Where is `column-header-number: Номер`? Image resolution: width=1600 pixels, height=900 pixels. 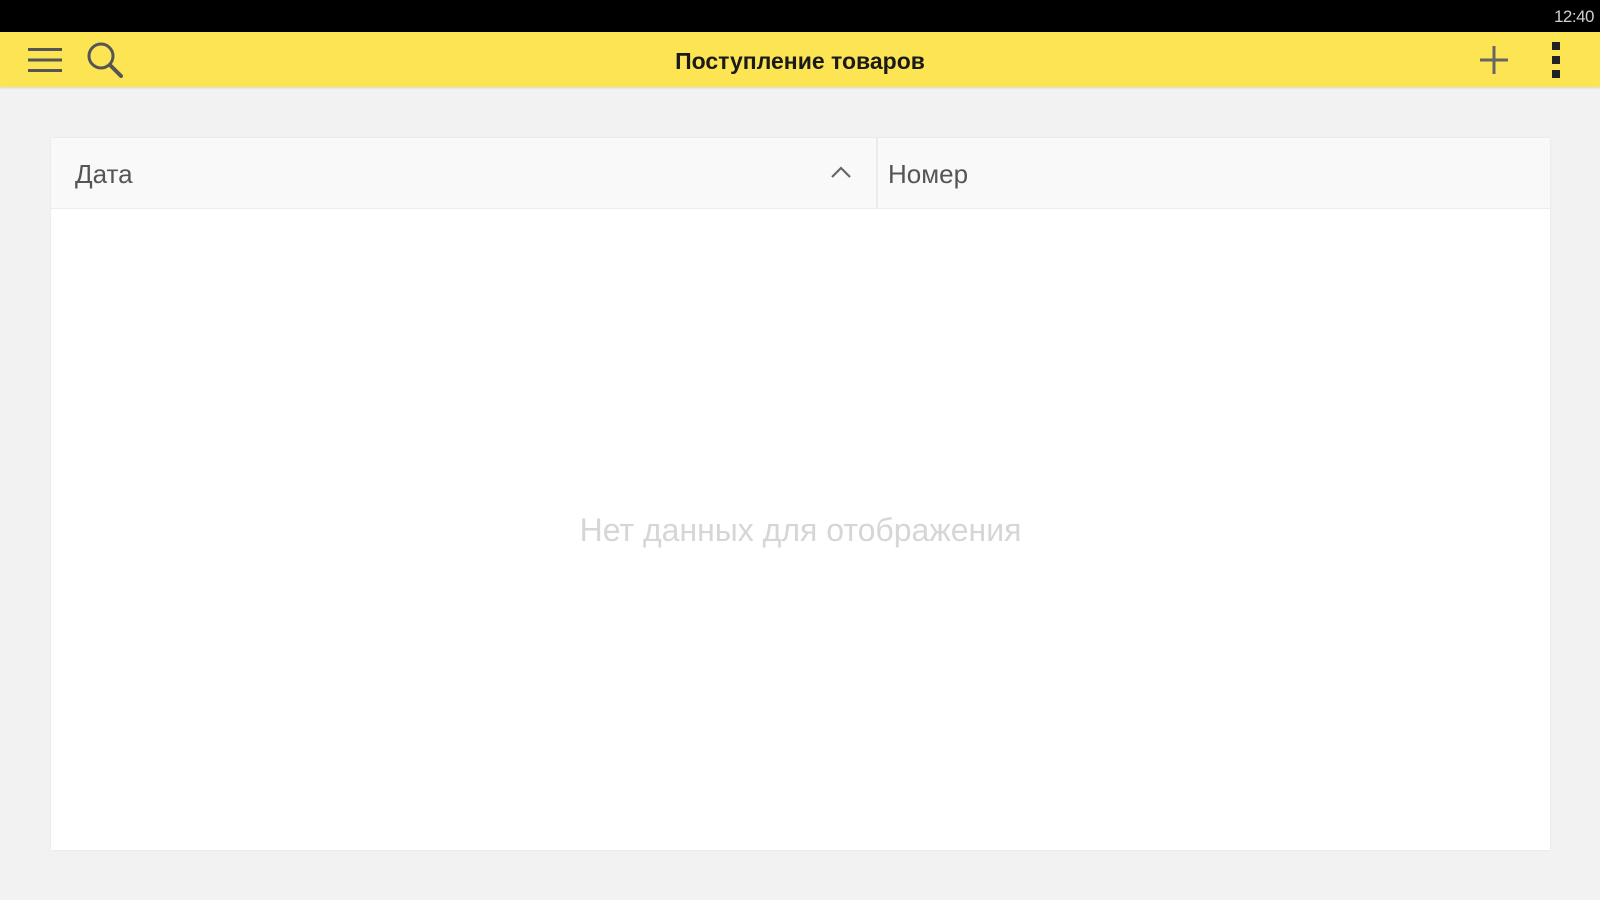 column-header-number: Номер is located at coordinates (1214, 173).